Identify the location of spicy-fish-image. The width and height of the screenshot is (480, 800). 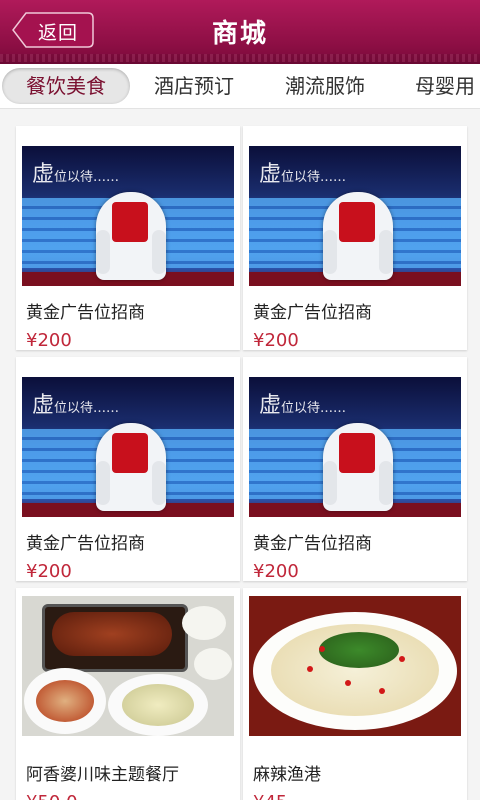
(355, 666).